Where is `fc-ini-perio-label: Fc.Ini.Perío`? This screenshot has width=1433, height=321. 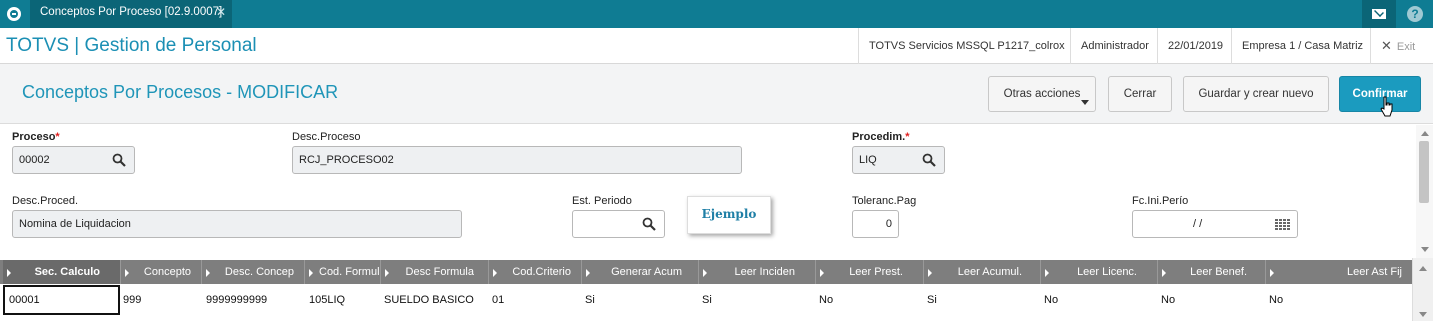 fc-ini-perio-label: Fc.Ini.Perío is located at coordinates (1160, 201).